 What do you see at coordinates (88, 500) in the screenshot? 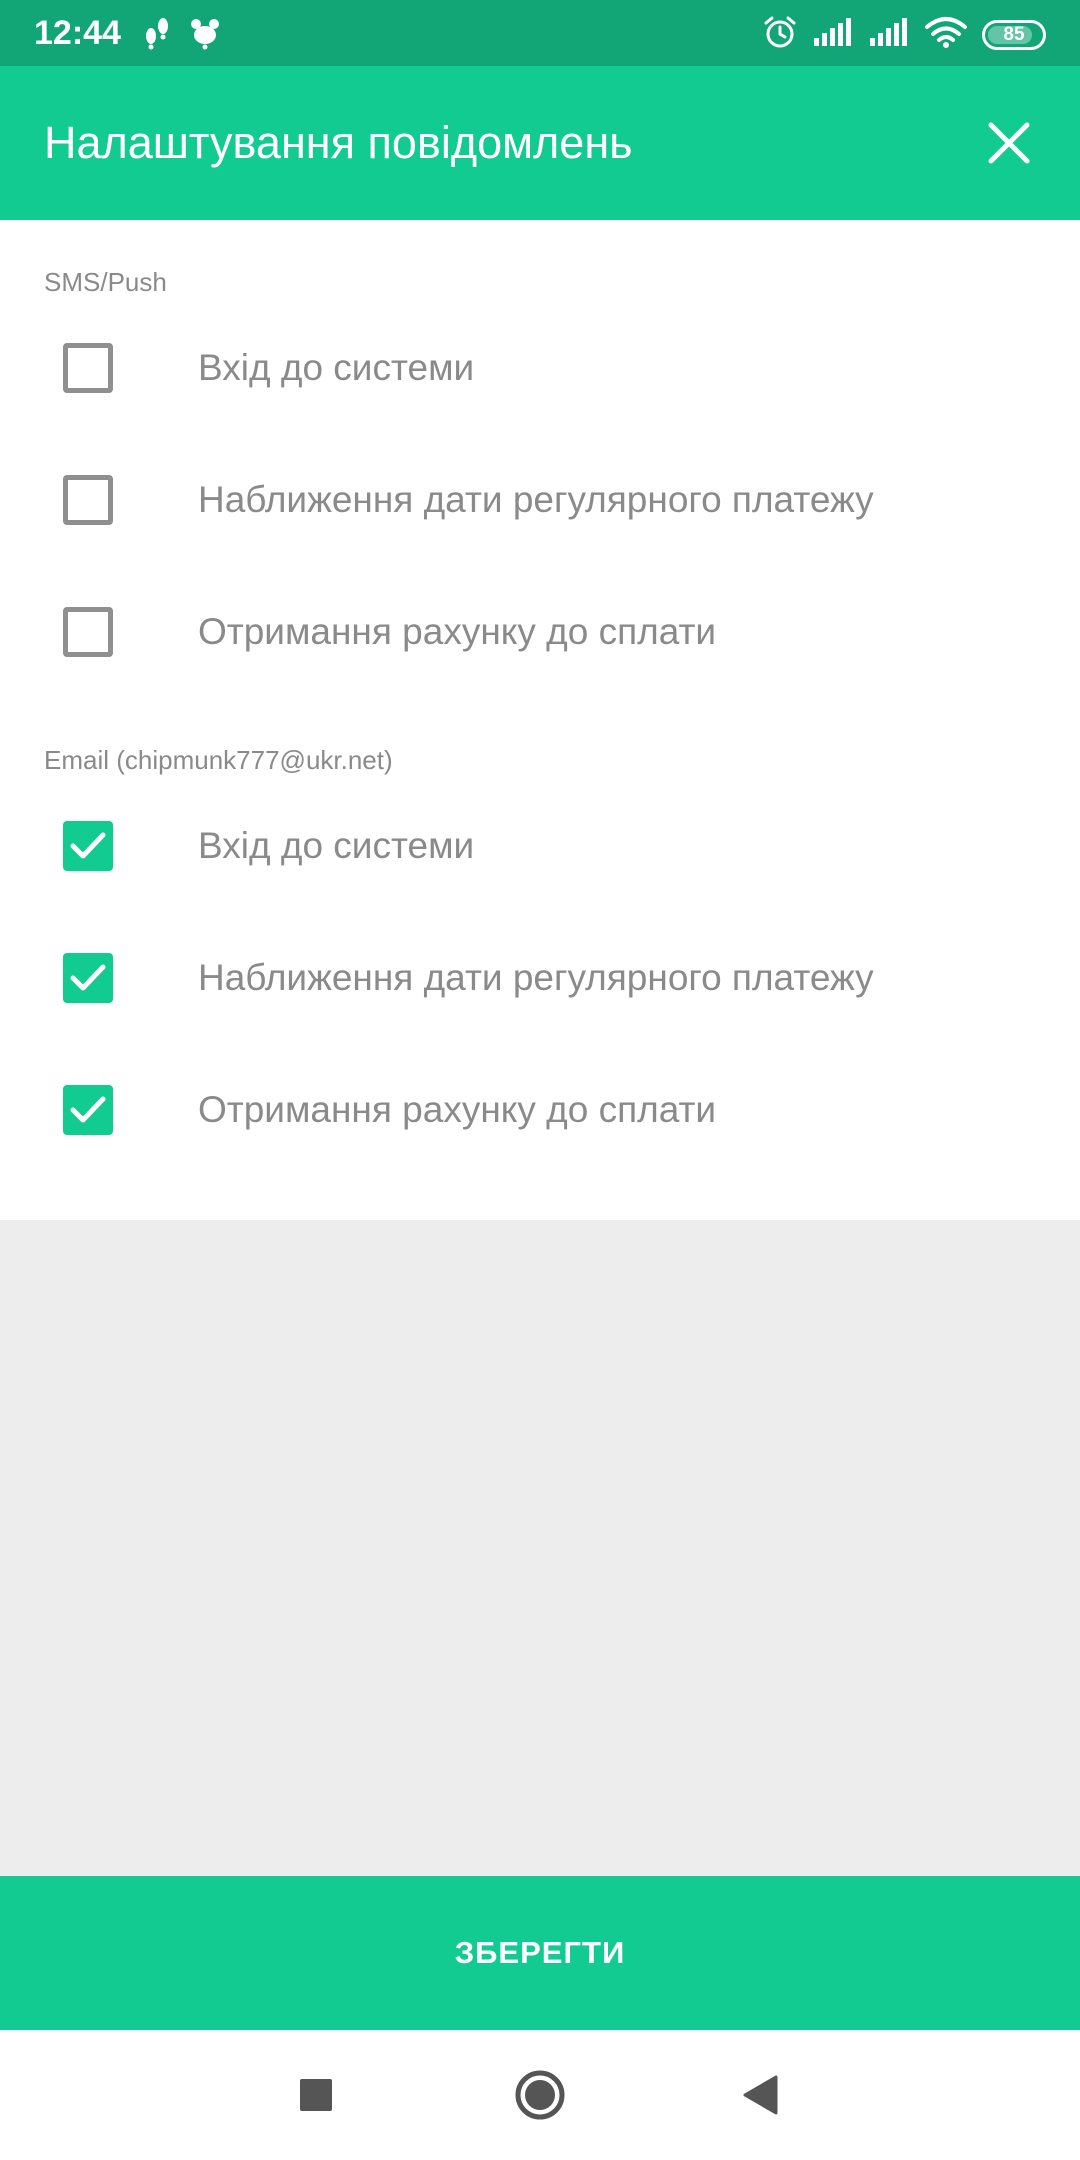
I see `checkbox-sms-payment-date` at bounding box center [88, 500].